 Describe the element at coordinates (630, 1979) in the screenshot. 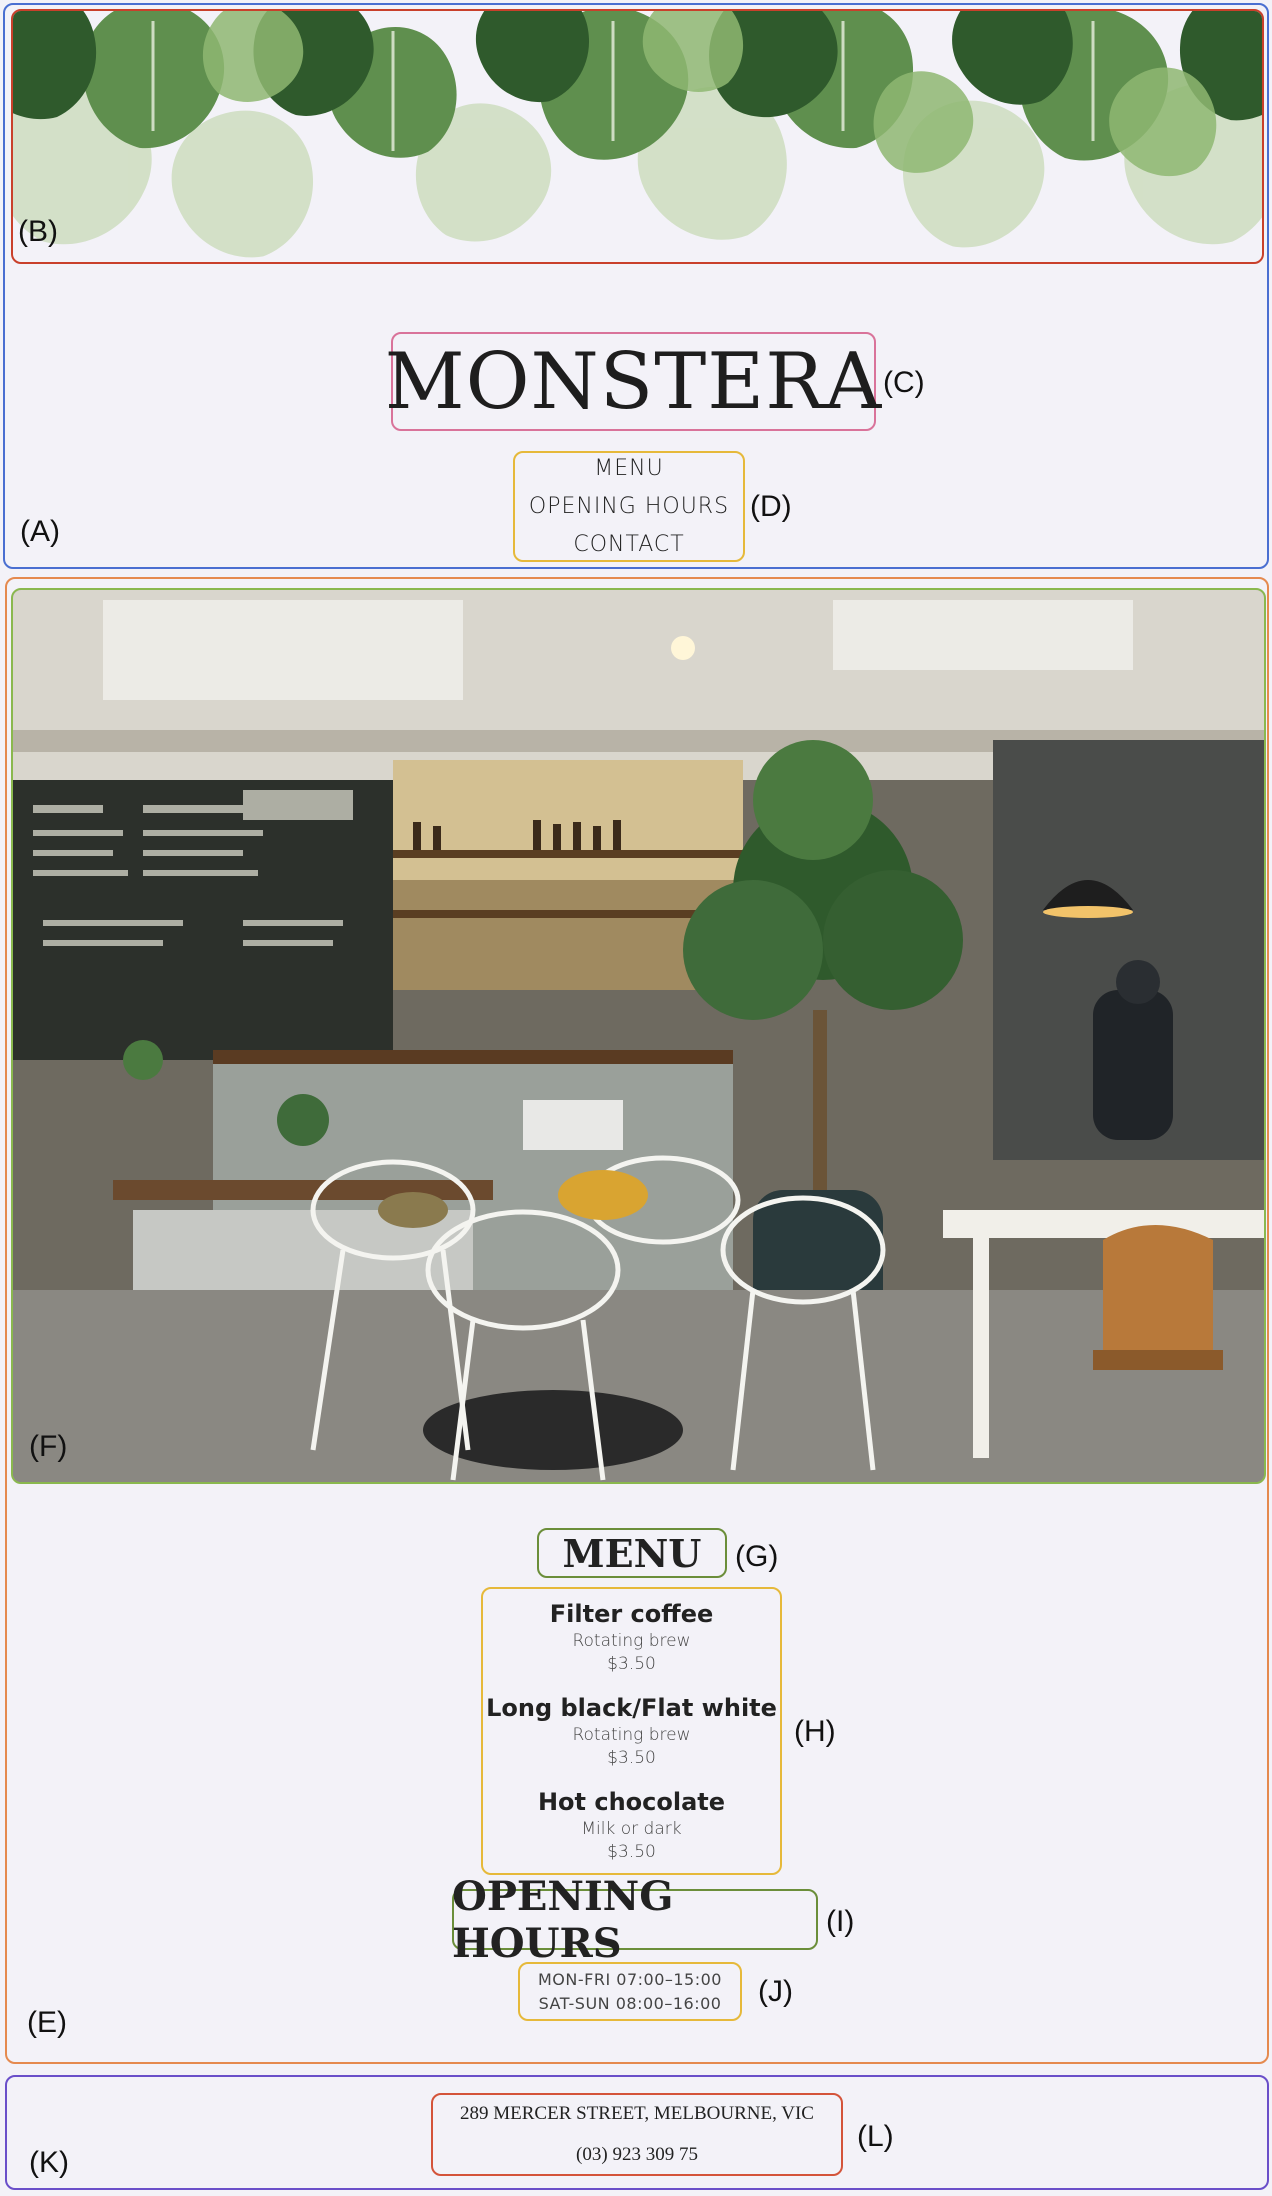

I see `hours-weekdays: MON-FRI 07:00–15:00` at that location.